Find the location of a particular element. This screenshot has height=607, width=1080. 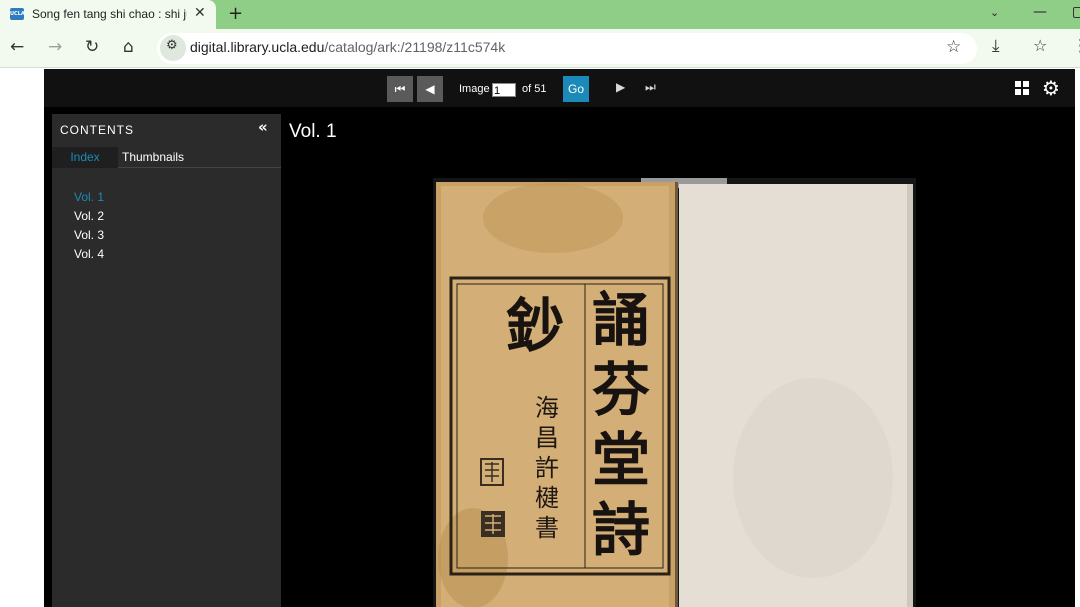

author-char-5: 書 is located at coordinates (547, 528).